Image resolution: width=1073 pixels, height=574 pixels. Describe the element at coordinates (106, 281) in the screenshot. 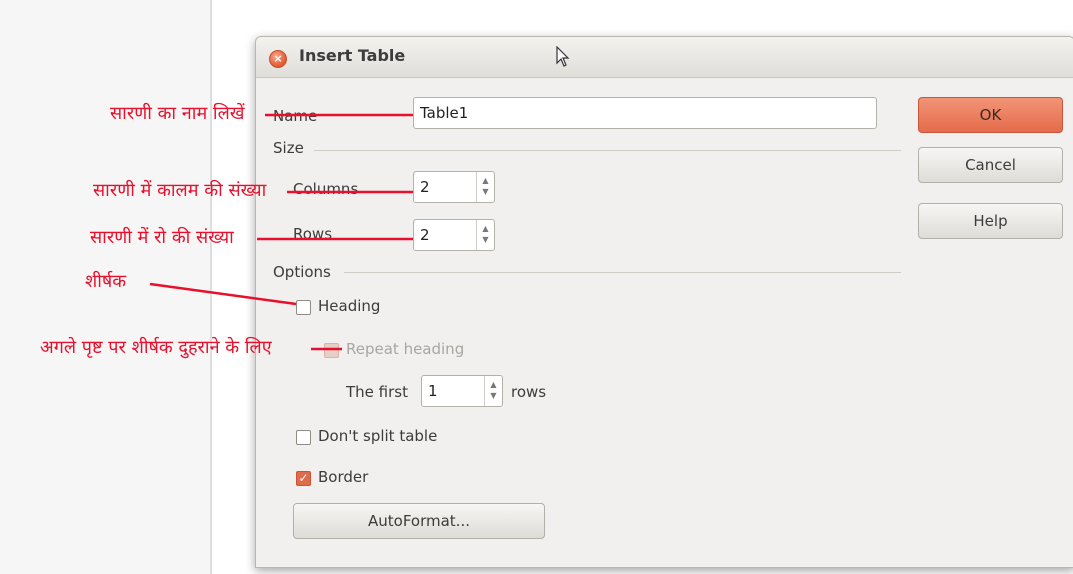

I see `annotation-heading: शीर्षक` at that location.